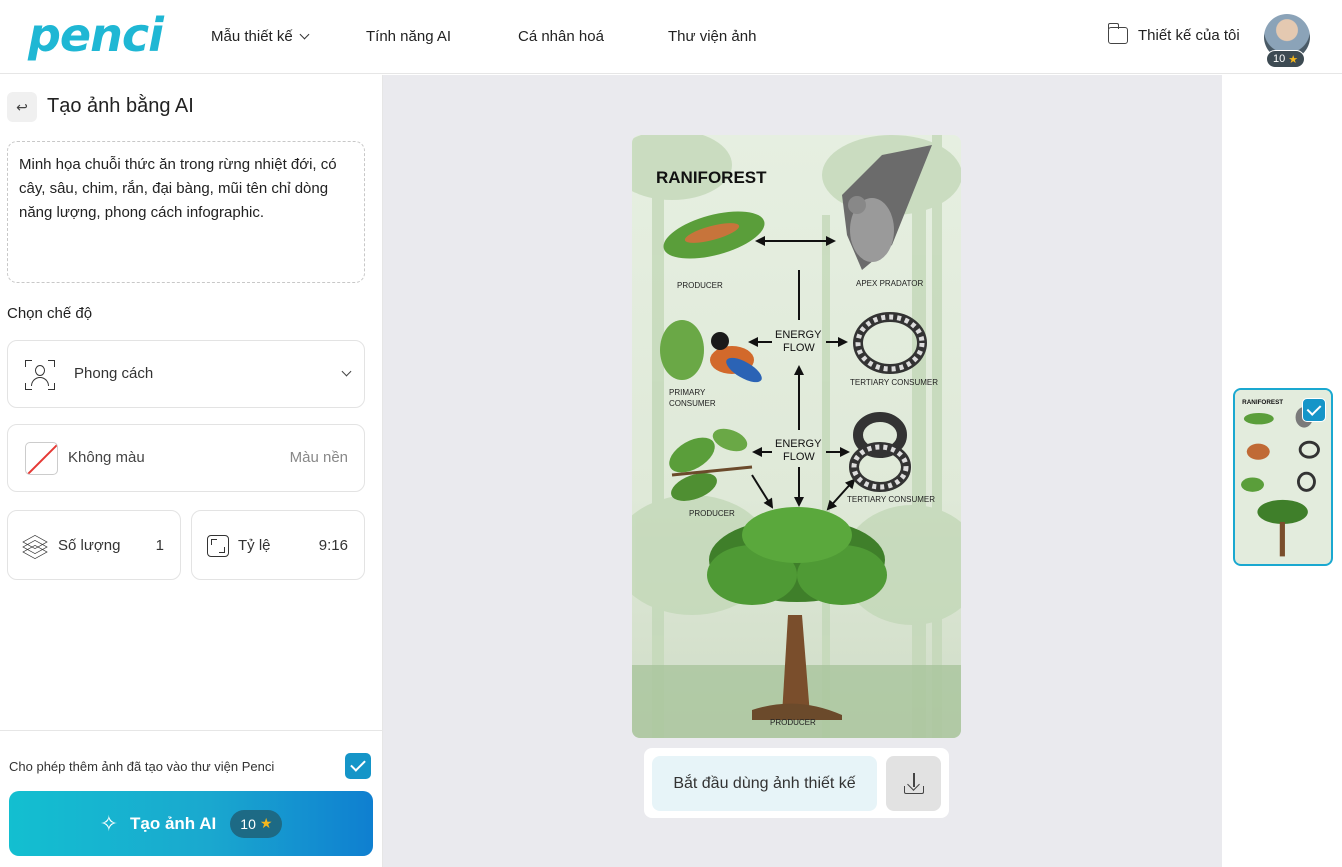 This screenshot has height=867, width=1342. Describe the element at coordinates (278, 545) in the screenshot. I see `ratio-select: Tỷ lệ 9:16` at that location.